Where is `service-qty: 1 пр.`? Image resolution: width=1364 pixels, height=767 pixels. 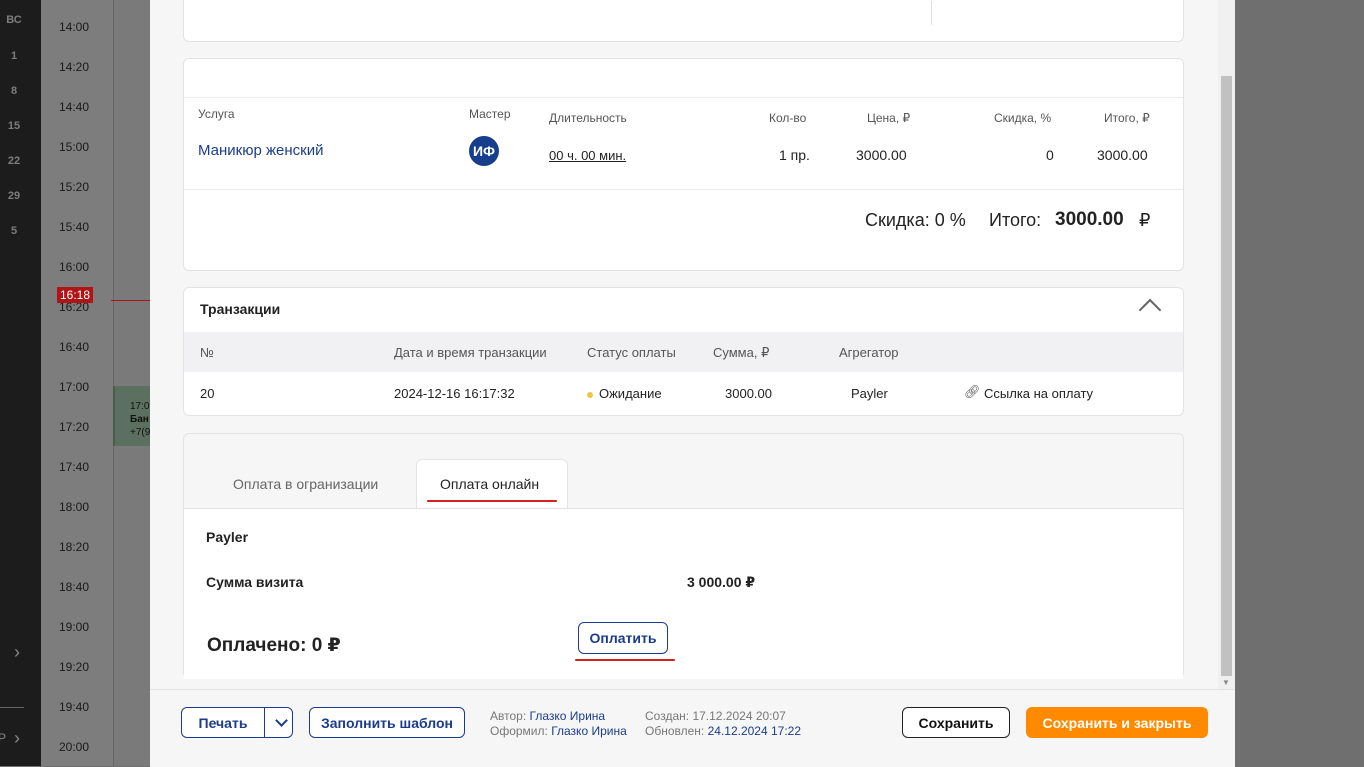
service-qty: 1 пр. is located at coordinates (794, 155).